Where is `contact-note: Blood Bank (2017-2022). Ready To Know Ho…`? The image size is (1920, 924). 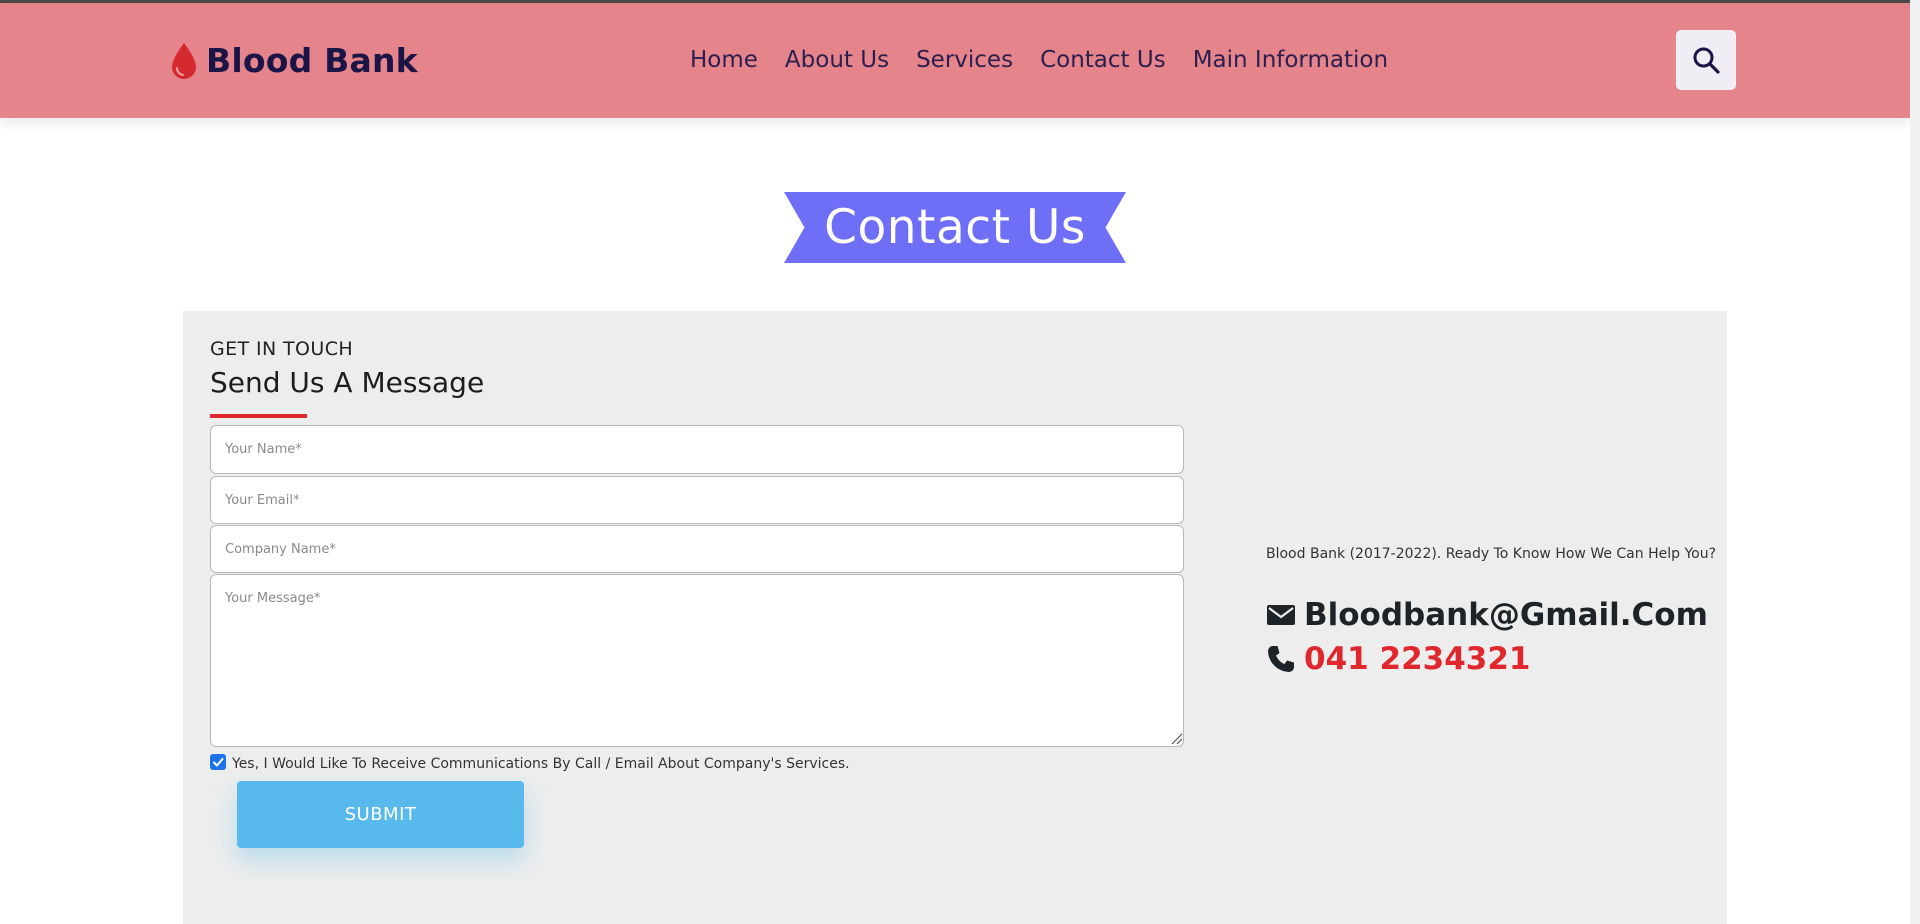
contact-note: Blood Bank (2017-2022). Ready To Know Ho… is located at coordinates (1491, 554).